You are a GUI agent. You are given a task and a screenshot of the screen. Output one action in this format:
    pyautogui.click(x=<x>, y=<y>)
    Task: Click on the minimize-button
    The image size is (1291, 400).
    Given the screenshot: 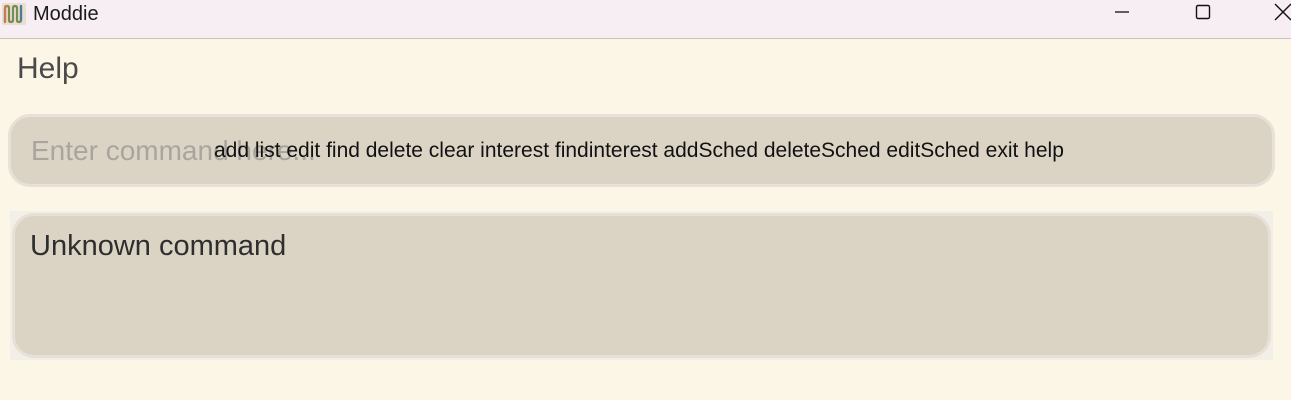 What is the action you would take?
    pyautogui.click(x=1122, y=14)
    